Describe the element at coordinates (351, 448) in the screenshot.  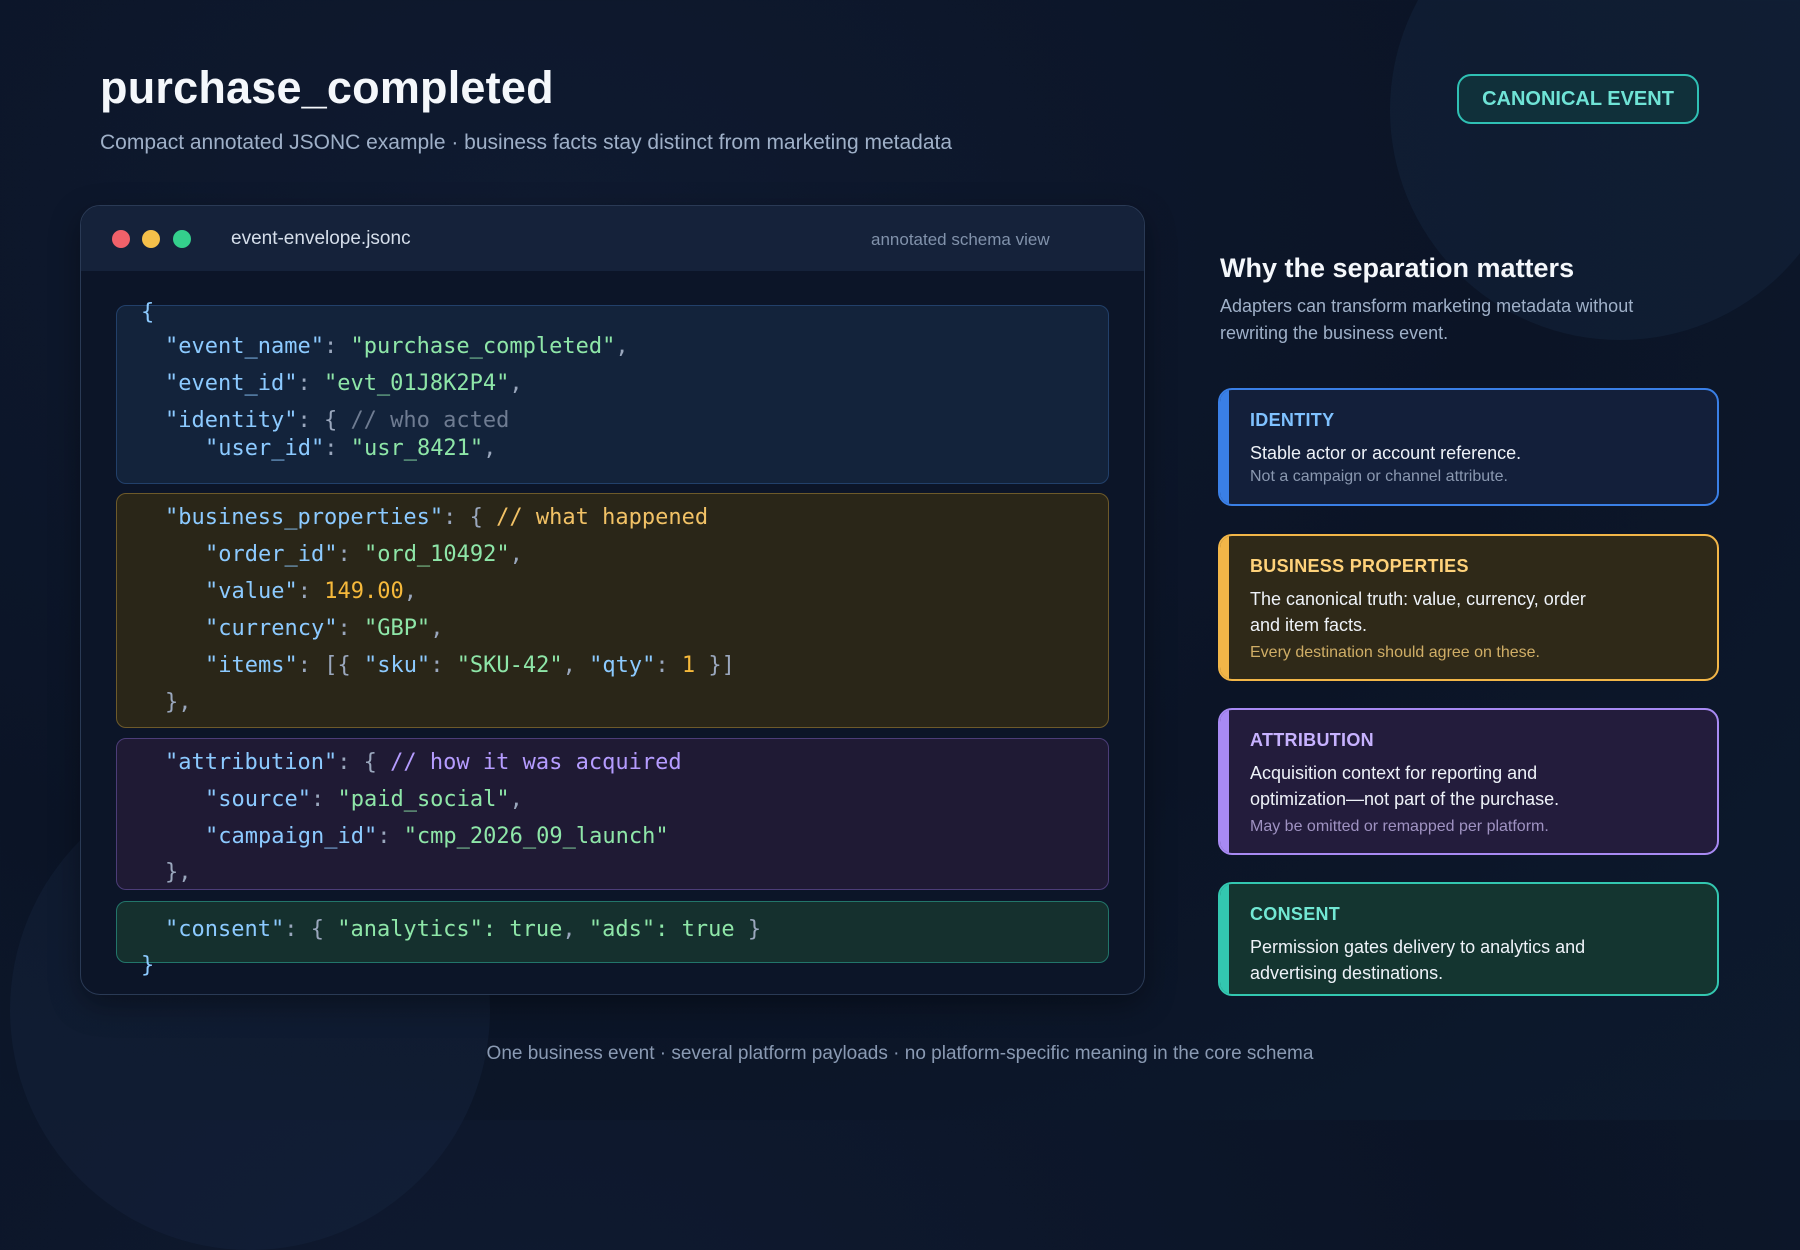
I see `code-line-user-id: "user_id": "usr_8421",` at that location.